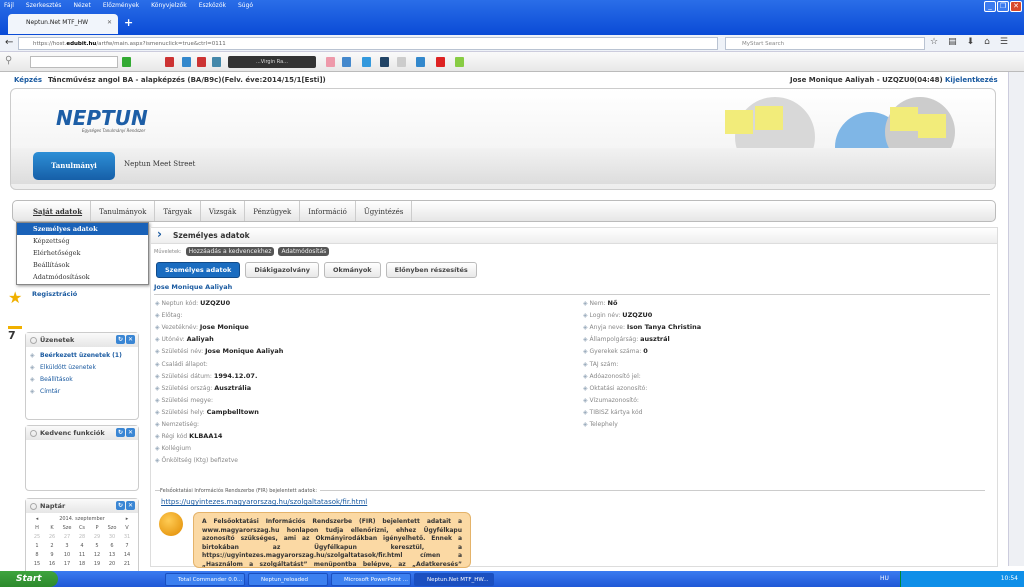 Image resolution: width=1024 pixels, height=587 pixels. Describe the element at coordinates (9, 6) in the screenshot. I see `menu-file: Fájl` at that location.